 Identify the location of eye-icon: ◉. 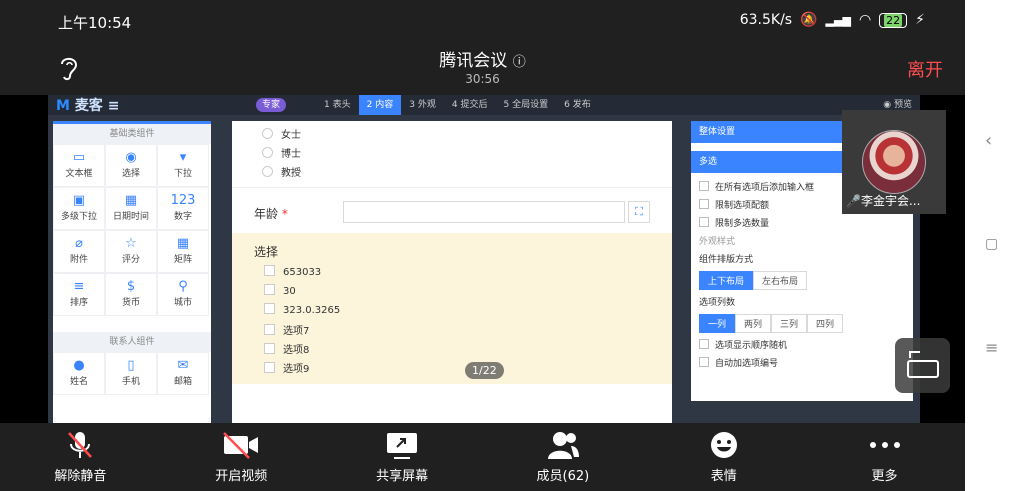
(887, 105).